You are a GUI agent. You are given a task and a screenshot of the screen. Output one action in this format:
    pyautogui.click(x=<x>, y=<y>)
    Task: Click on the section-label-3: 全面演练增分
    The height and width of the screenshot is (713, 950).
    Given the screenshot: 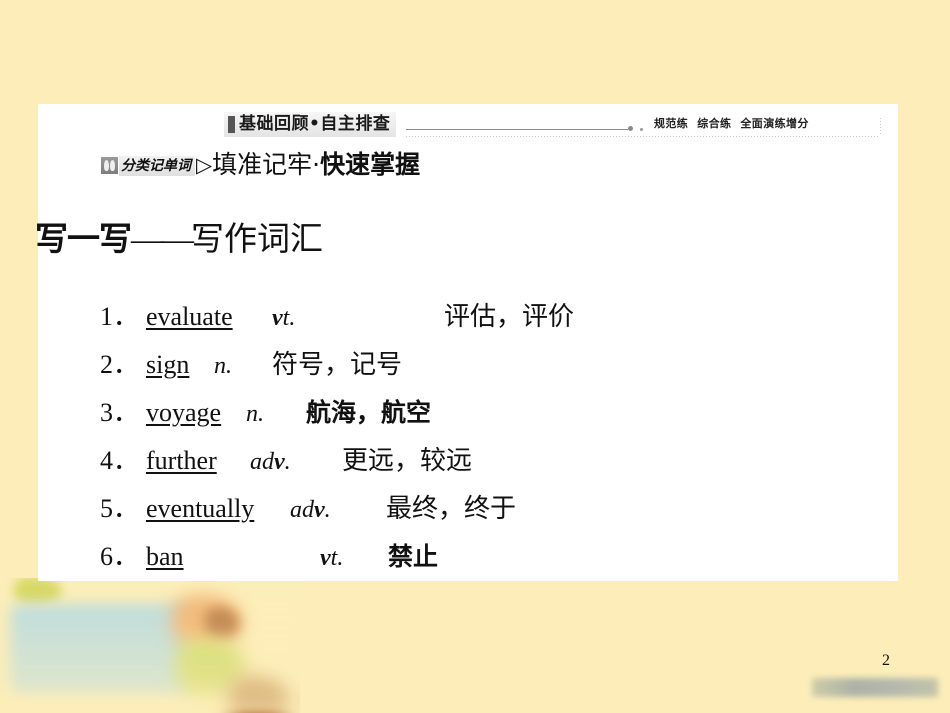 What is the action you would take?
    pyautogui.click(x=774, y=123)
    